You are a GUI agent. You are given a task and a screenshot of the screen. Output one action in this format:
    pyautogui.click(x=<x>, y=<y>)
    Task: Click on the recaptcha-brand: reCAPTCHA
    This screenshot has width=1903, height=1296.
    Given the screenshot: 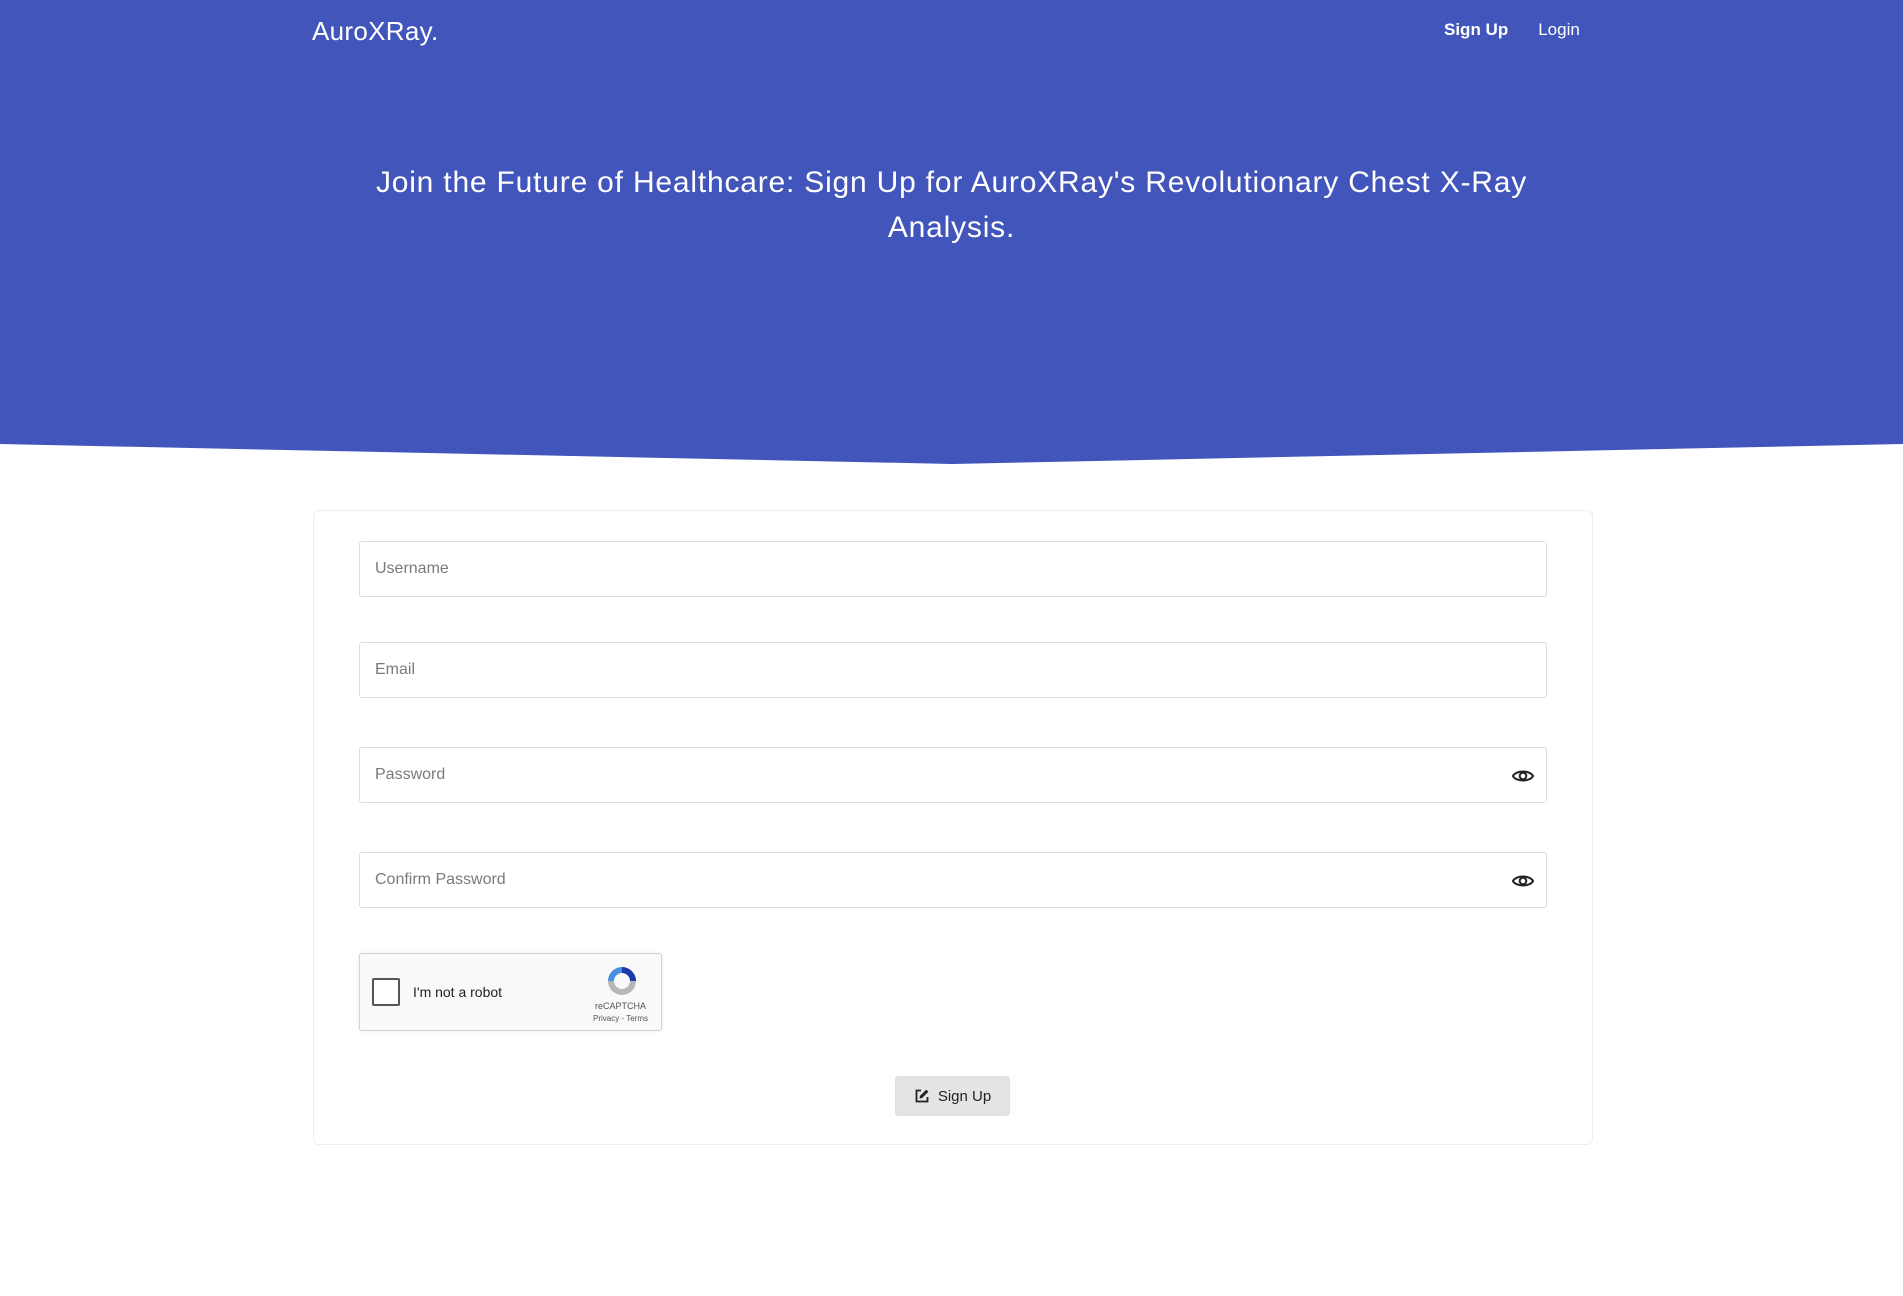 What is the action you would take?
    pyautogui.click(x=620, y=1006)
    